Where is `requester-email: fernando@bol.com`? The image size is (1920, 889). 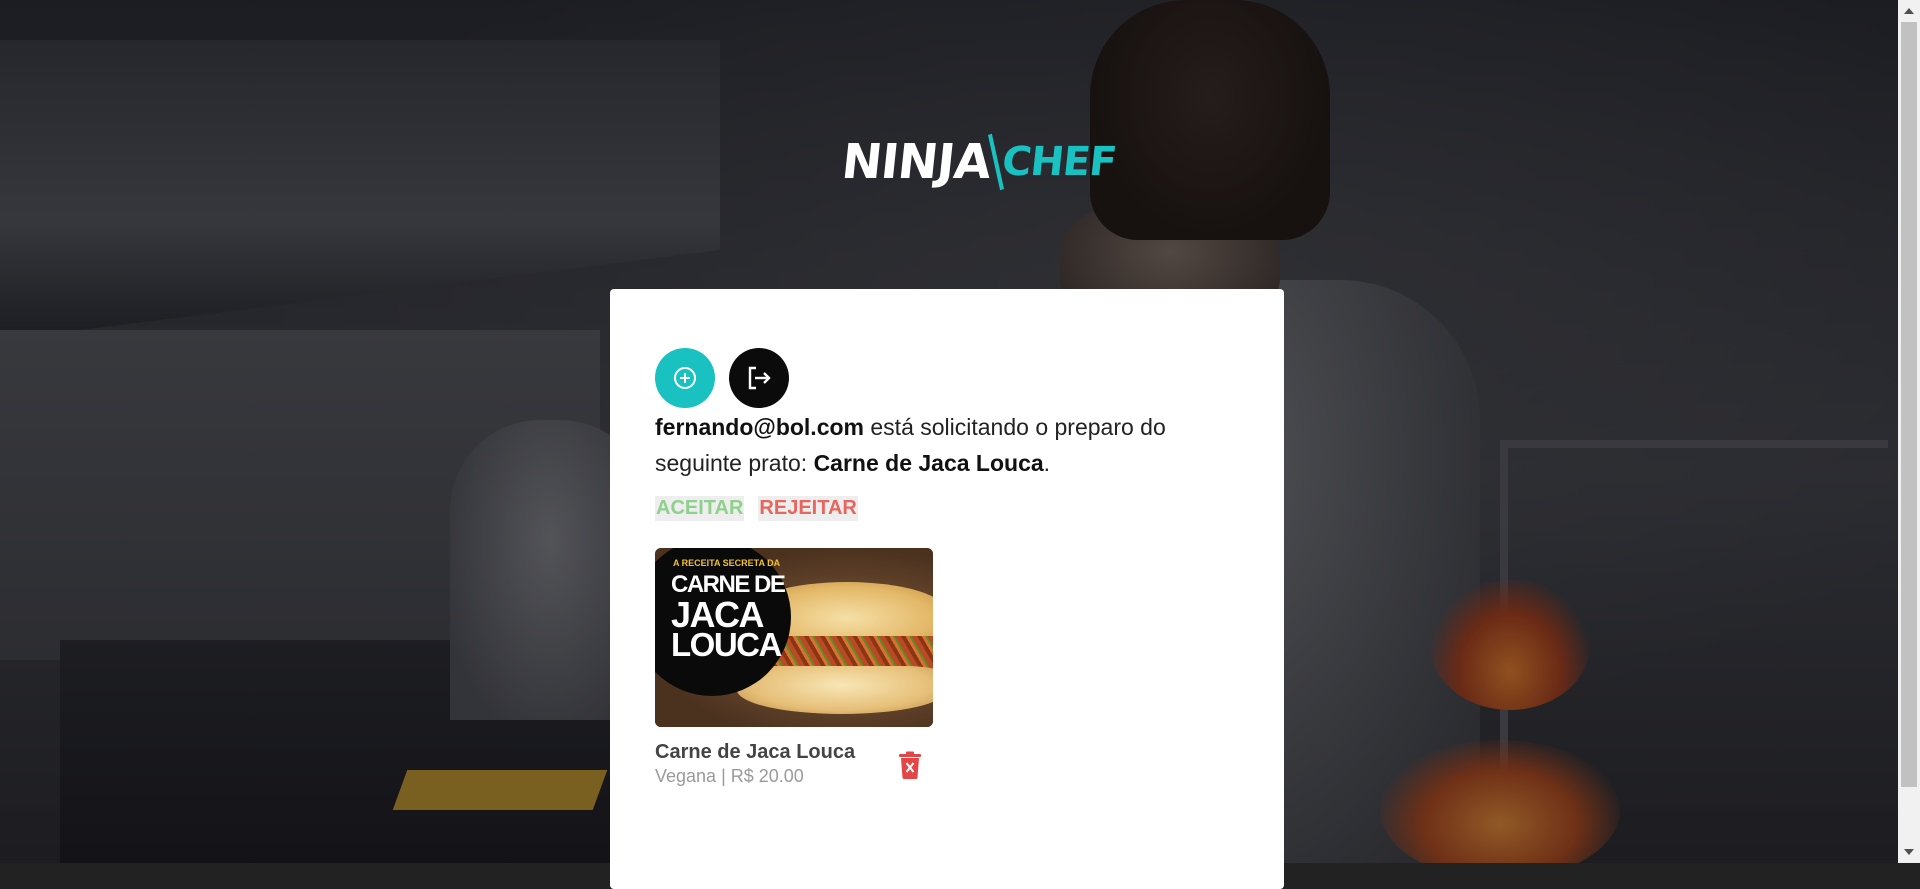 requester-email: fernando@bol.com is located at coordinates (759, 427).